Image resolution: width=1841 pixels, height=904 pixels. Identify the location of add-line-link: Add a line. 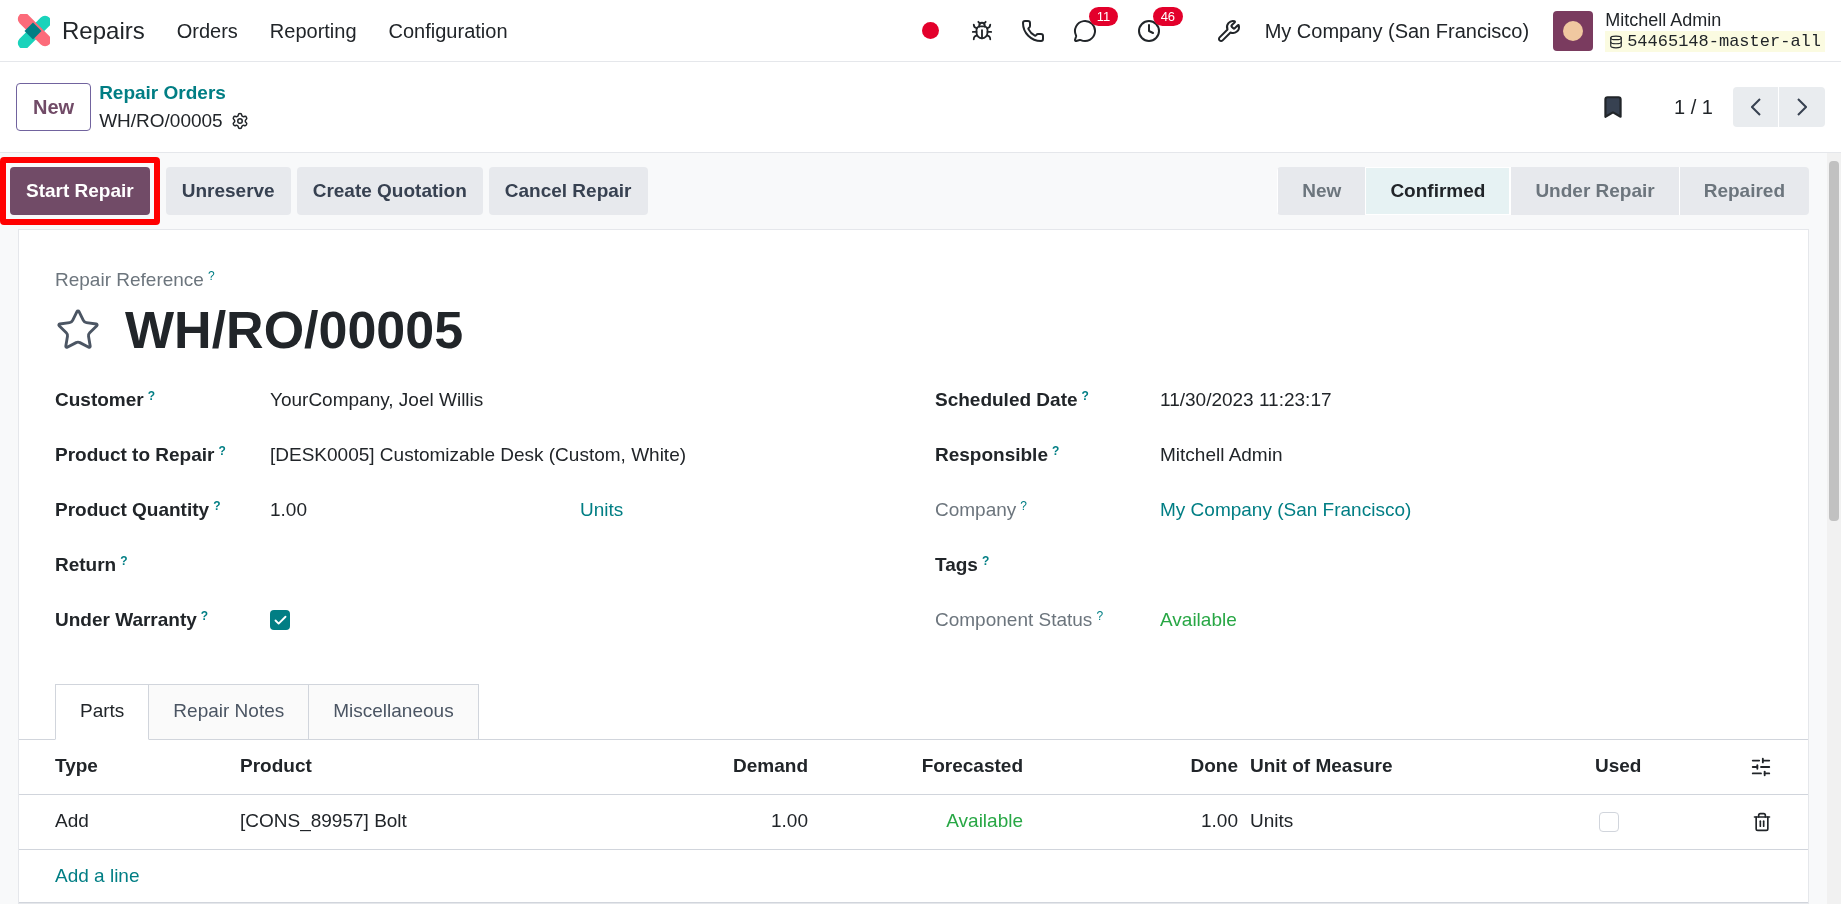
(97, 876).